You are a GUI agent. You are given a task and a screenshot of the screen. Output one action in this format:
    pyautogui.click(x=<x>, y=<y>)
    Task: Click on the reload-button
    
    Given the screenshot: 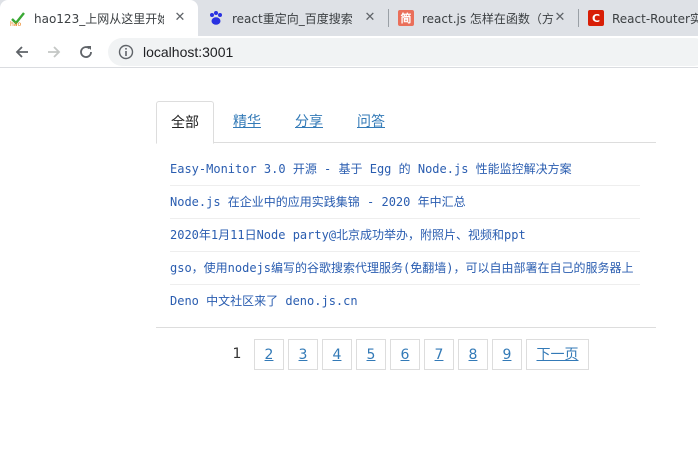 What is the action you would take?
    pyautogui.click(x=86, y=52)
    